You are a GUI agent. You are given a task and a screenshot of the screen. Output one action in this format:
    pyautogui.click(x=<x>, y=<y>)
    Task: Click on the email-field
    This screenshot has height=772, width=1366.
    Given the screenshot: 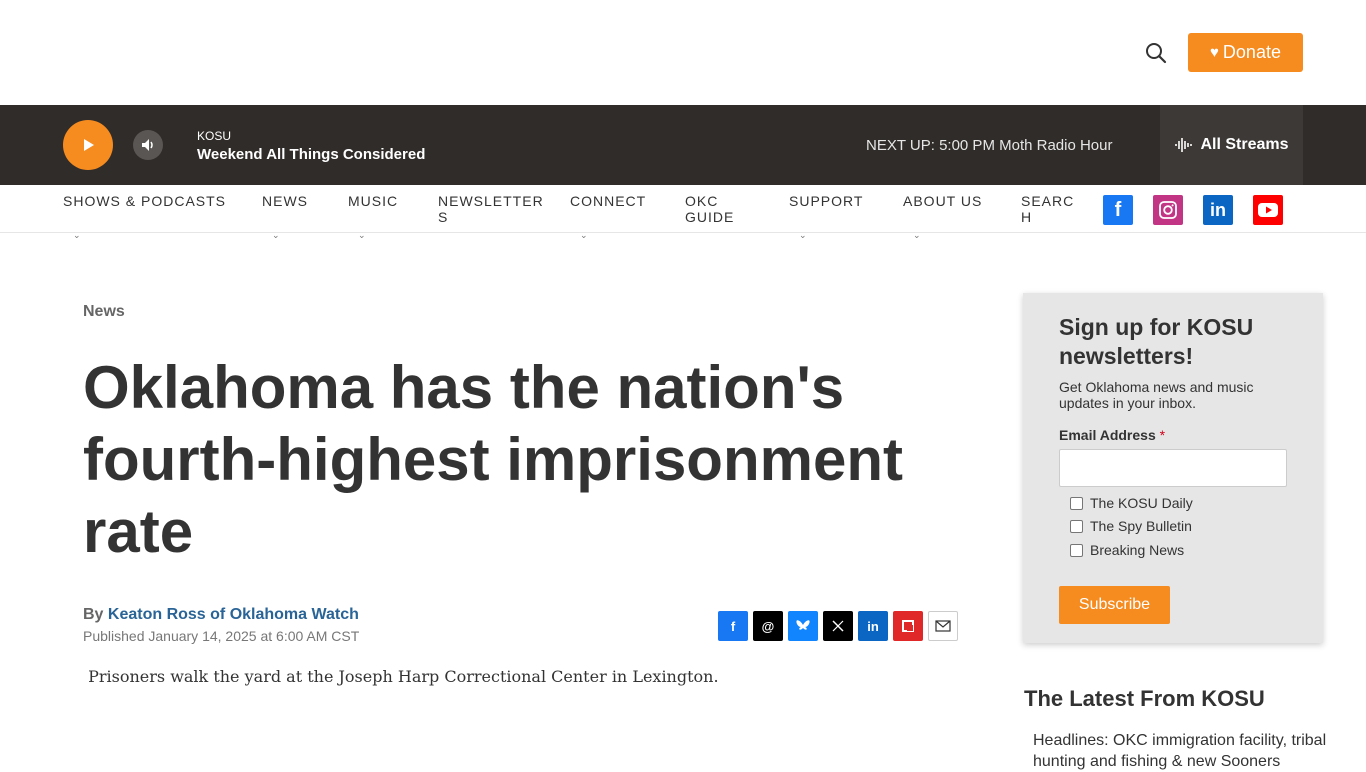 What is the action you would take?
    pyautogui.click(x=1173, y=468)
    